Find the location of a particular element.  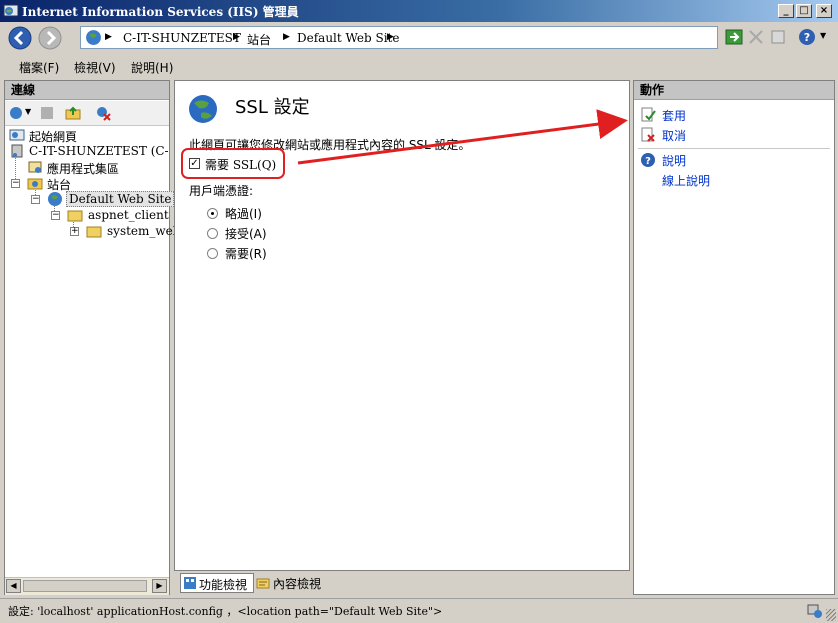

tree-item-default-web-site: − Default Web Site is located at coordinates (103, 199).